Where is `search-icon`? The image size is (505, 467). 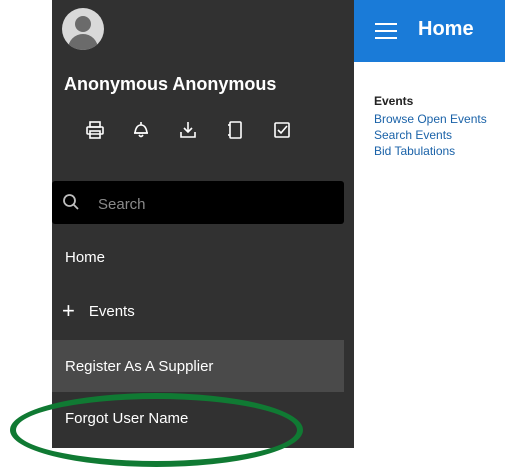 search-icon is located at coordinates (71, 202).